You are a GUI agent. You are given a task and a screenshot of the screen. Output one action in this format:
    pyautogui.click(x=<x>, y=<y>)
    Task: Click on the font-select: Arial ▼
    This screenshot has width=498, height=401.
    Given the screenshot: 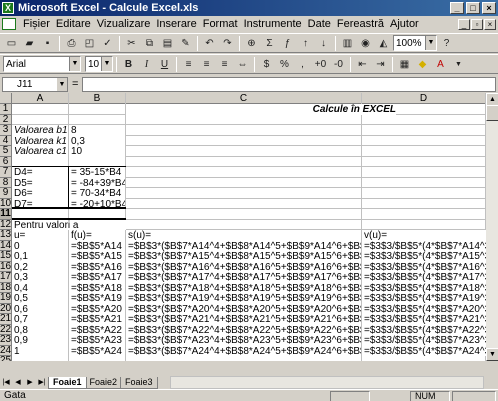 What is the action you would take?
    pyautogui.click(x=42, y=64)
    